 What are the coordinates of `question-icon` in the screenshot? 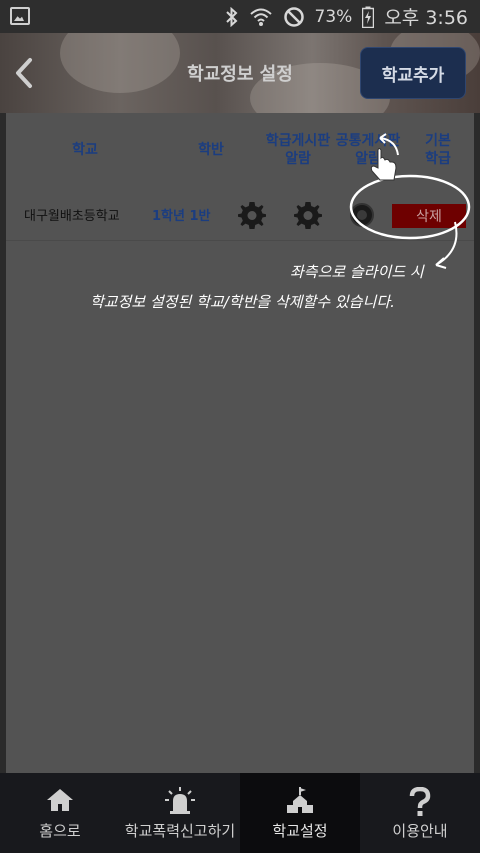 It's located at (420, 801).